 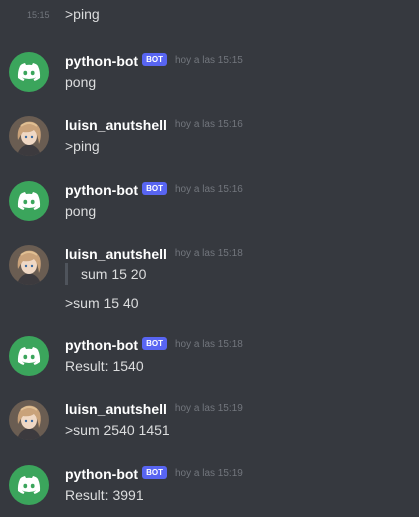 I want to click on message-header: luisn_anutshell hoy a las 15:16, so click(x=154, y=126).